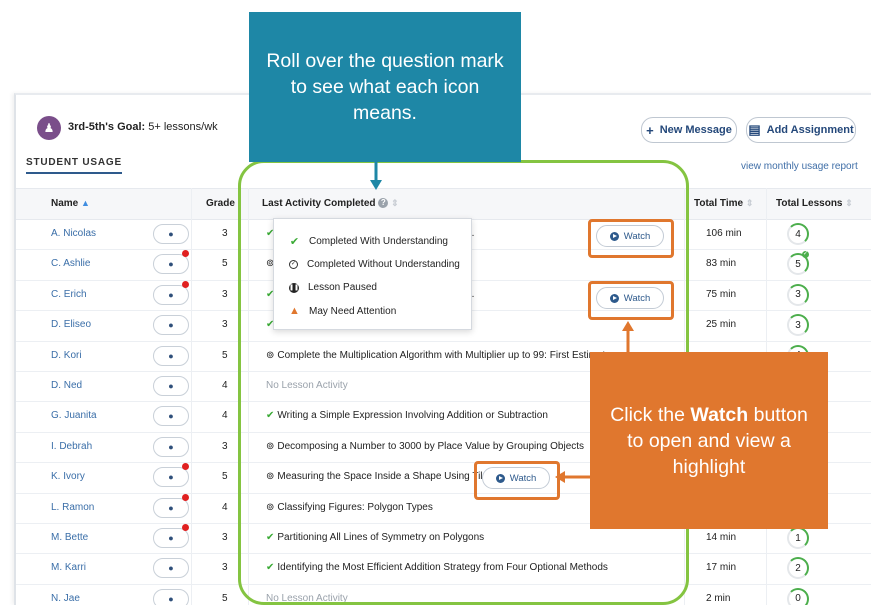 This screenshot has height=605, width=871. I want to click on orange-arrow-left-head, so click(560, 477).